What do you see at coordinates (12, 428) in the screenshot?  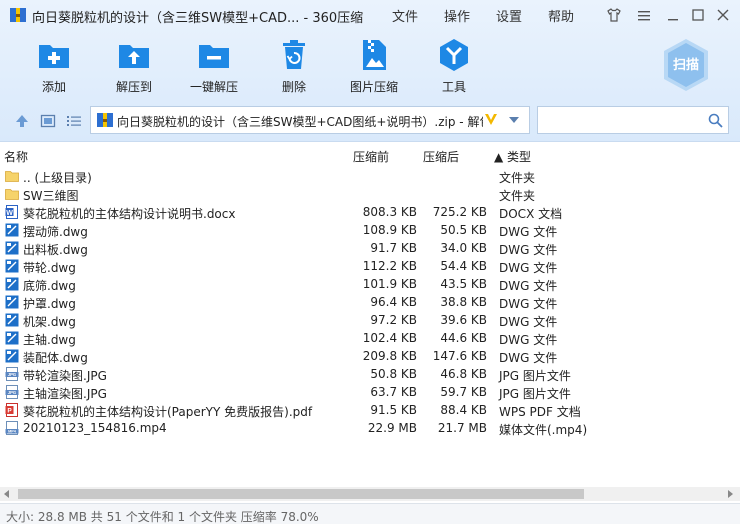 I see `mp4-icon: MP4` at bounding box center [12, 428].